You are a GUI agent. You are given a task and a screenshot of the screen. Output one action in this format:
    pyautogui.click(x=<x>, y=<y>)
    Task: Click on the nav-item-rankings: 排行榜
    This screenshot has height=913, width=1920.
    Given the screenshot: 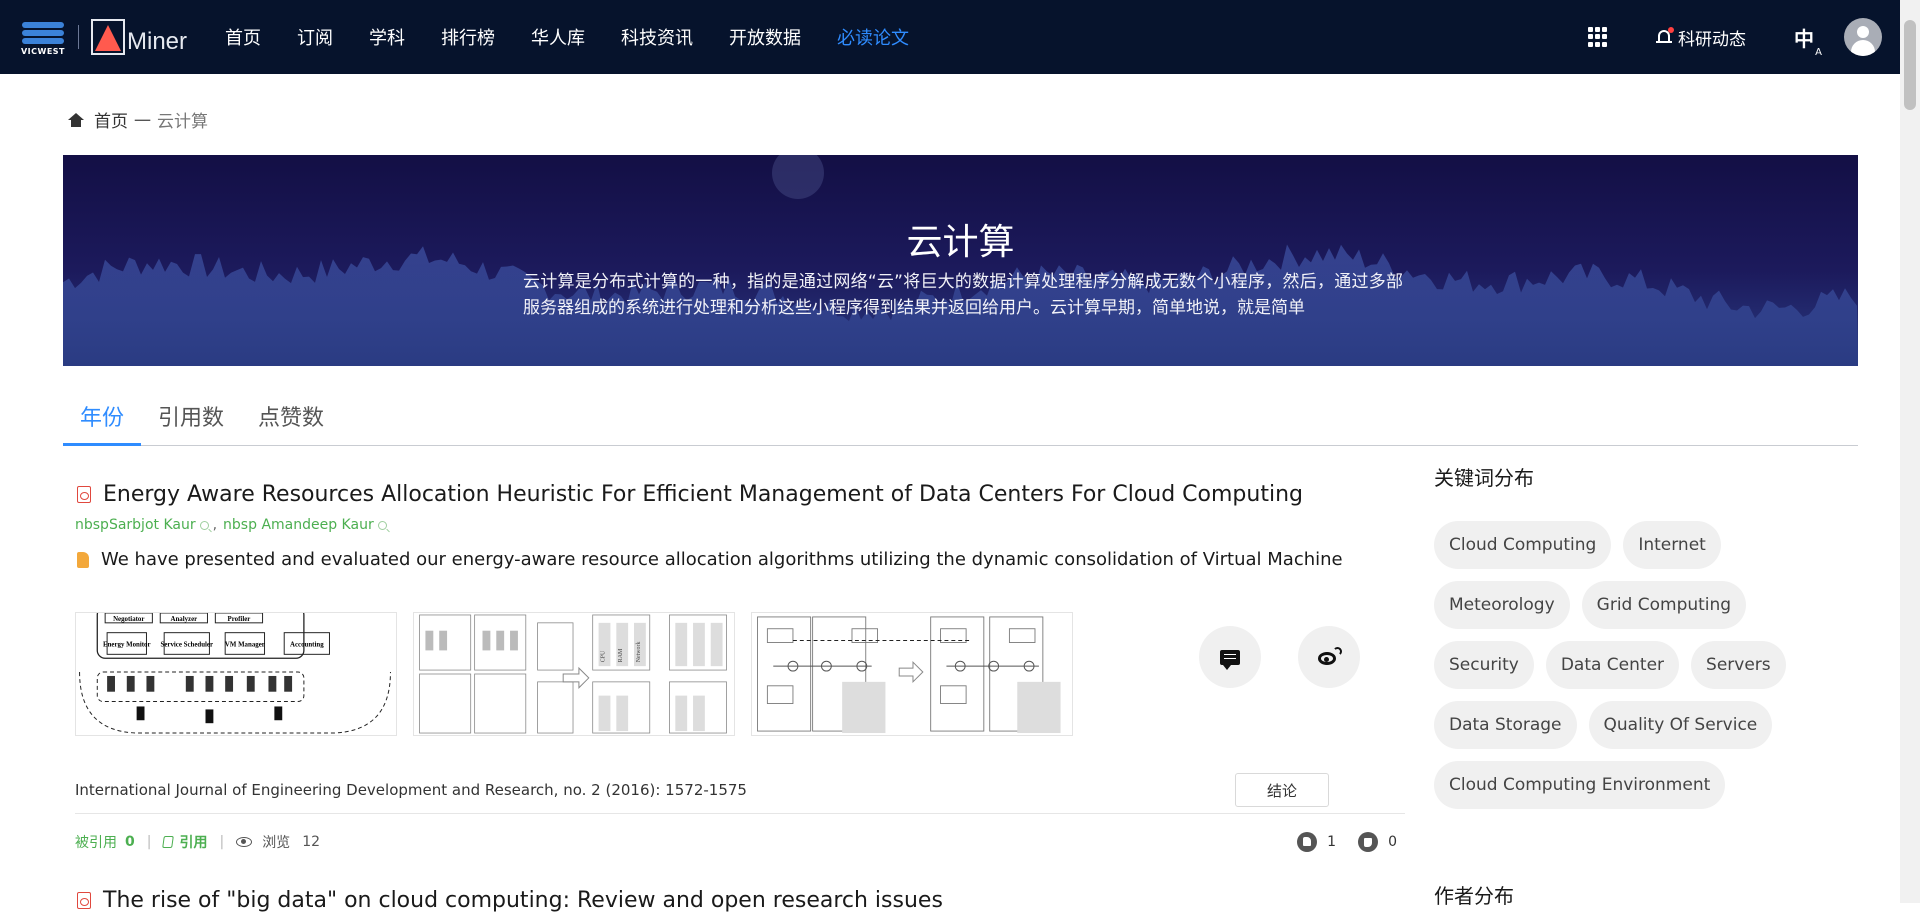 What is the action you would take?
    pyautogui.click(x=468, y=37)
    